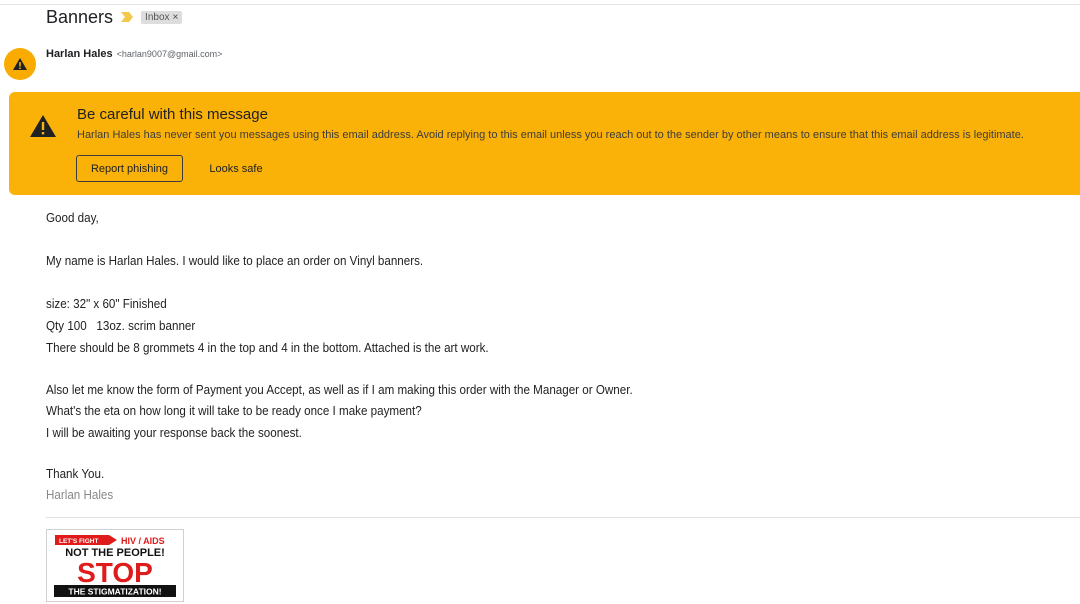 The image size is (1080, 604). Describe the element at coordinates (75, 474) in the screenshot. I see `body-thanks: Thank You.` at that location.